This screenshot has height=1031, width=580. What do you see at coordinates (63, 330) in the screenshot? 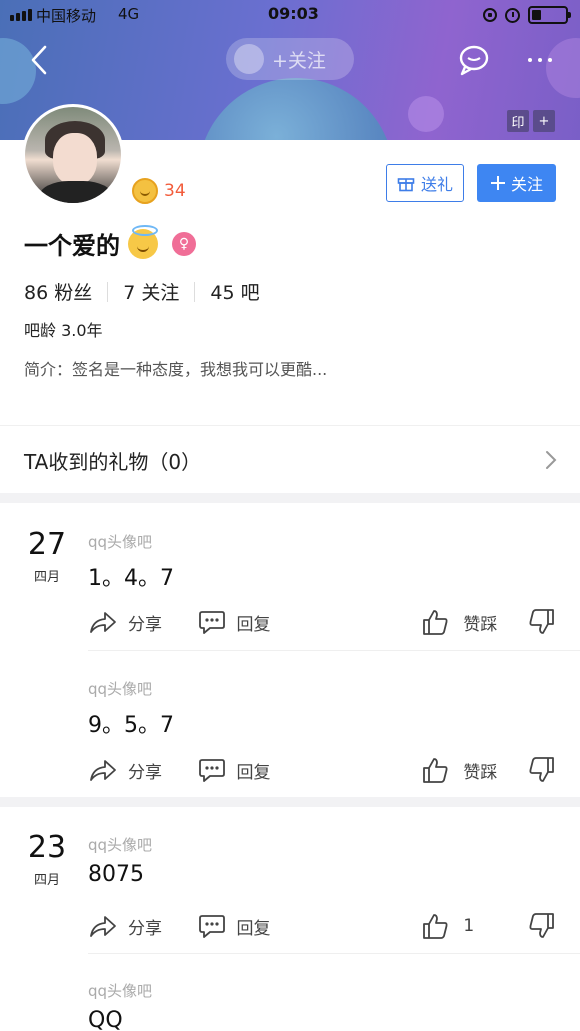
I see `bar-age: 吧龄 3.0年` at bounding box center [63, 330].